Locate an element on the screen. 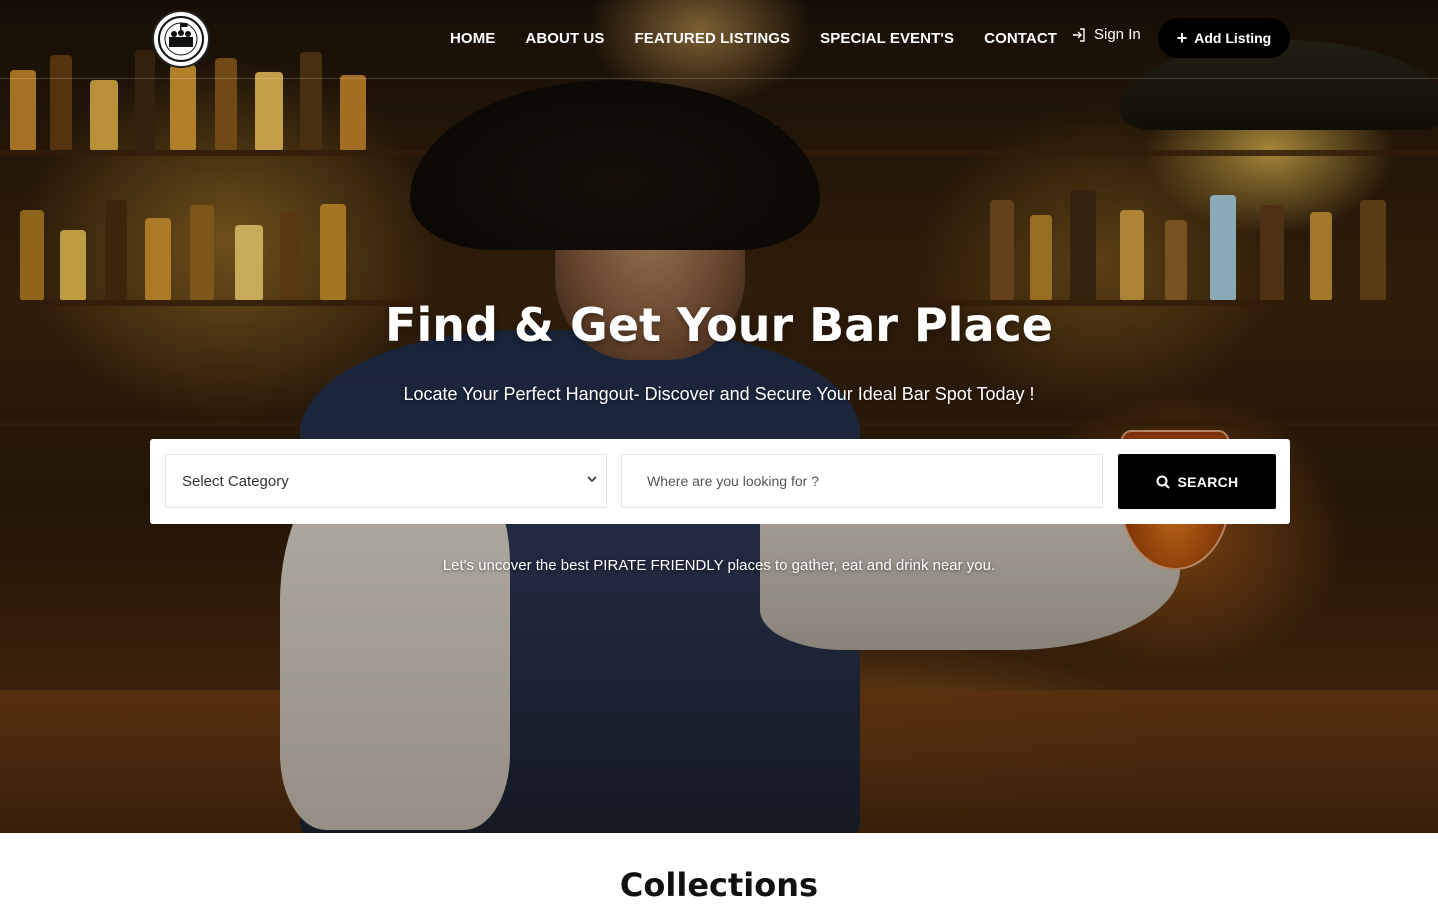  search-icon is located at coordinates (1163, 482).